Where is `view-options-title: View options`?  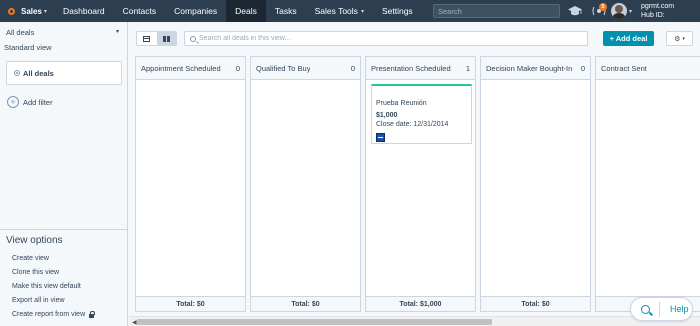
view-options-title: View options is located at coordinates (34, 240).